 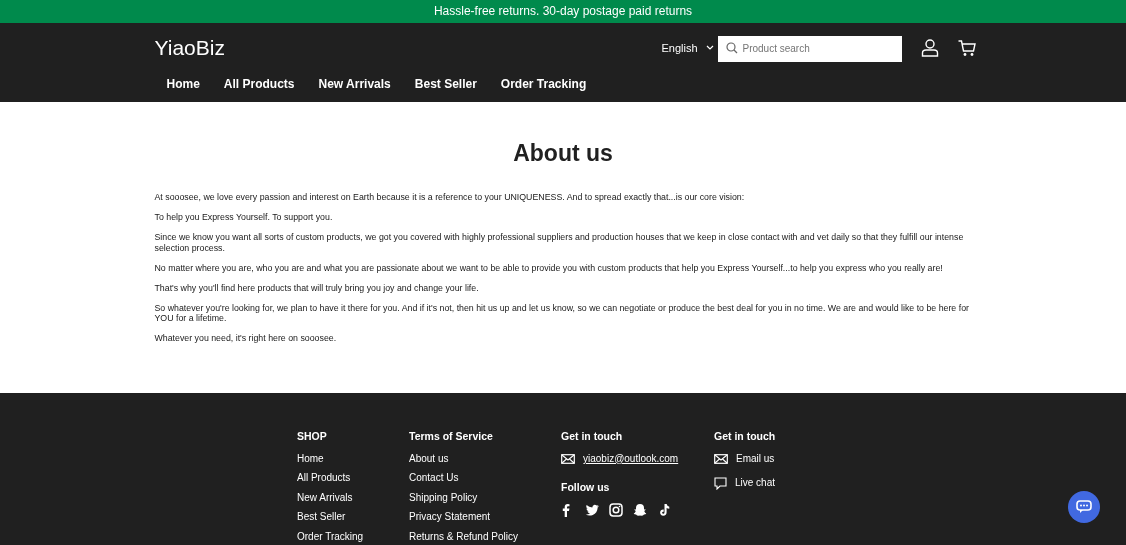 I want to click on footer-link: All Products, so click(x=353, y=478).